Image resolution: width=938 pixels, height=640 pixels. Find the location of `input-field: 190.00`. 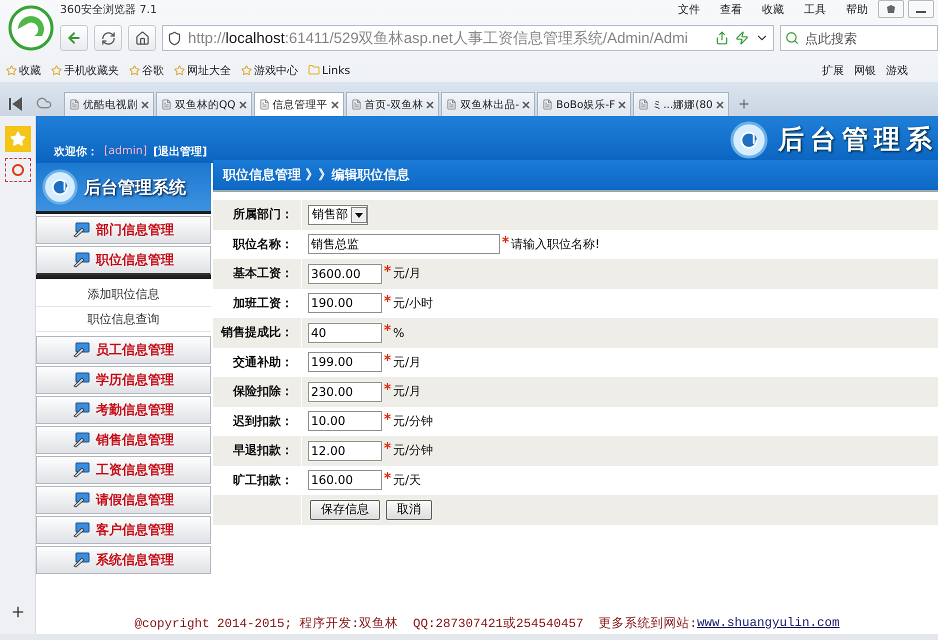

input-field: 190.00 is located at coordinates (345, 303).